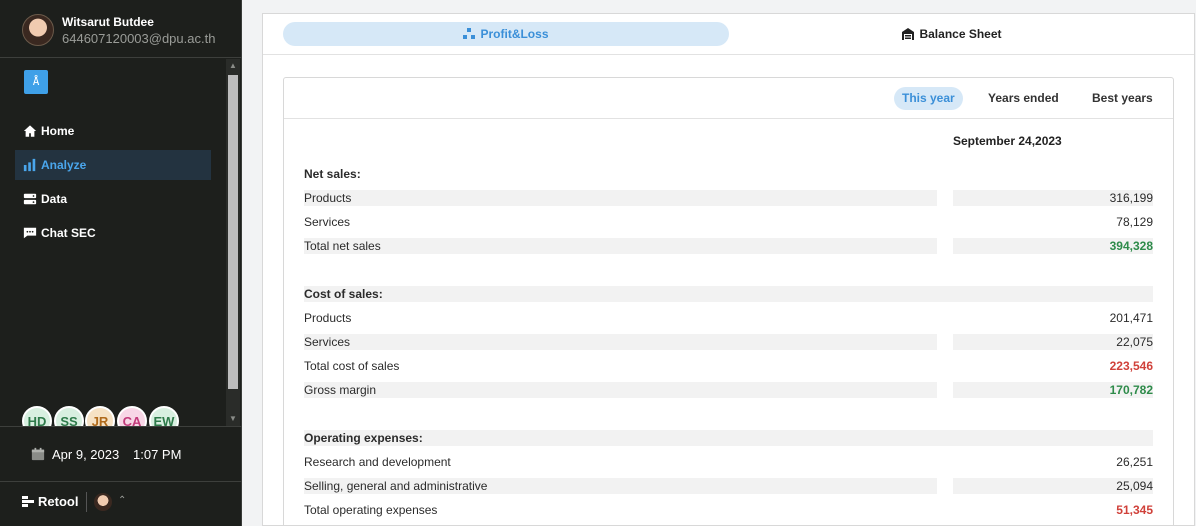 Image resolution: width=1196 pixels, height=526 pixels. Describe the element at coordinates (728, 342) in the screenshot. I see `table-row: Services 22,075` at that location.